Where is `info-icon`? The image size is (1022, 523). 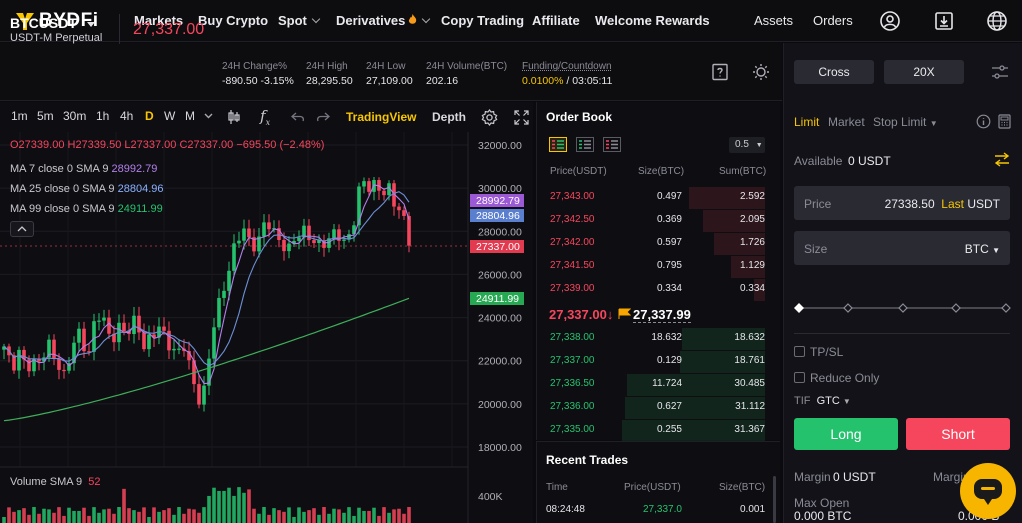 info-icon is located at coordinates (983, 121).